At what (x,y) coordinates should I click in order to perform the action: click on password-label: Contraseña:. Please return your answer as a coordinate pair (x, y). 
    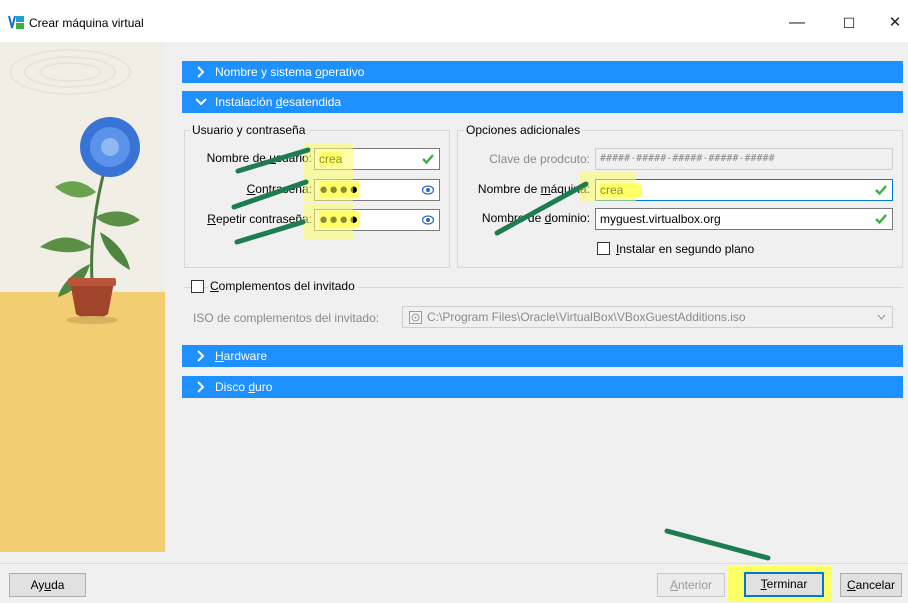
    Looking at the image, I should click on (279, 189).